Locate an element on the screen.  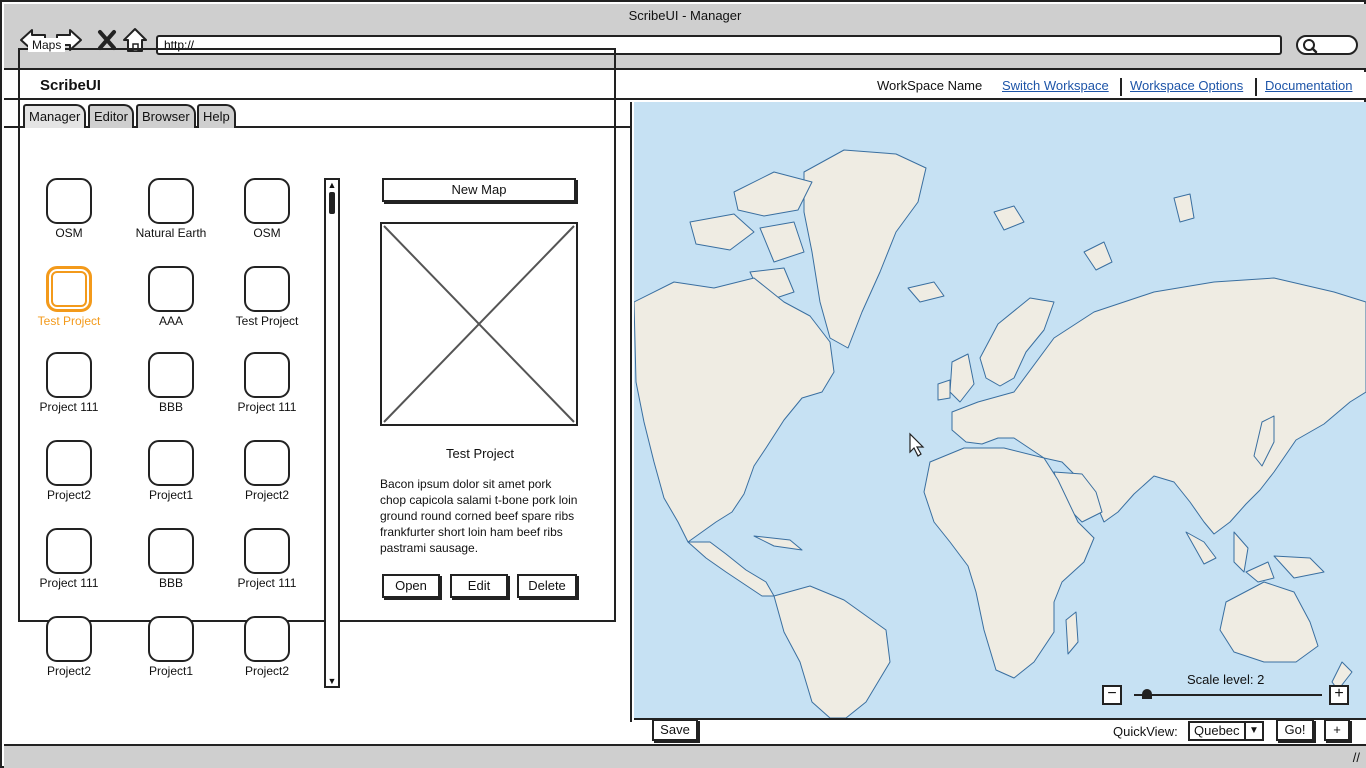
map-thumbnail: Natural Earth is located at coordinates (171, 209).